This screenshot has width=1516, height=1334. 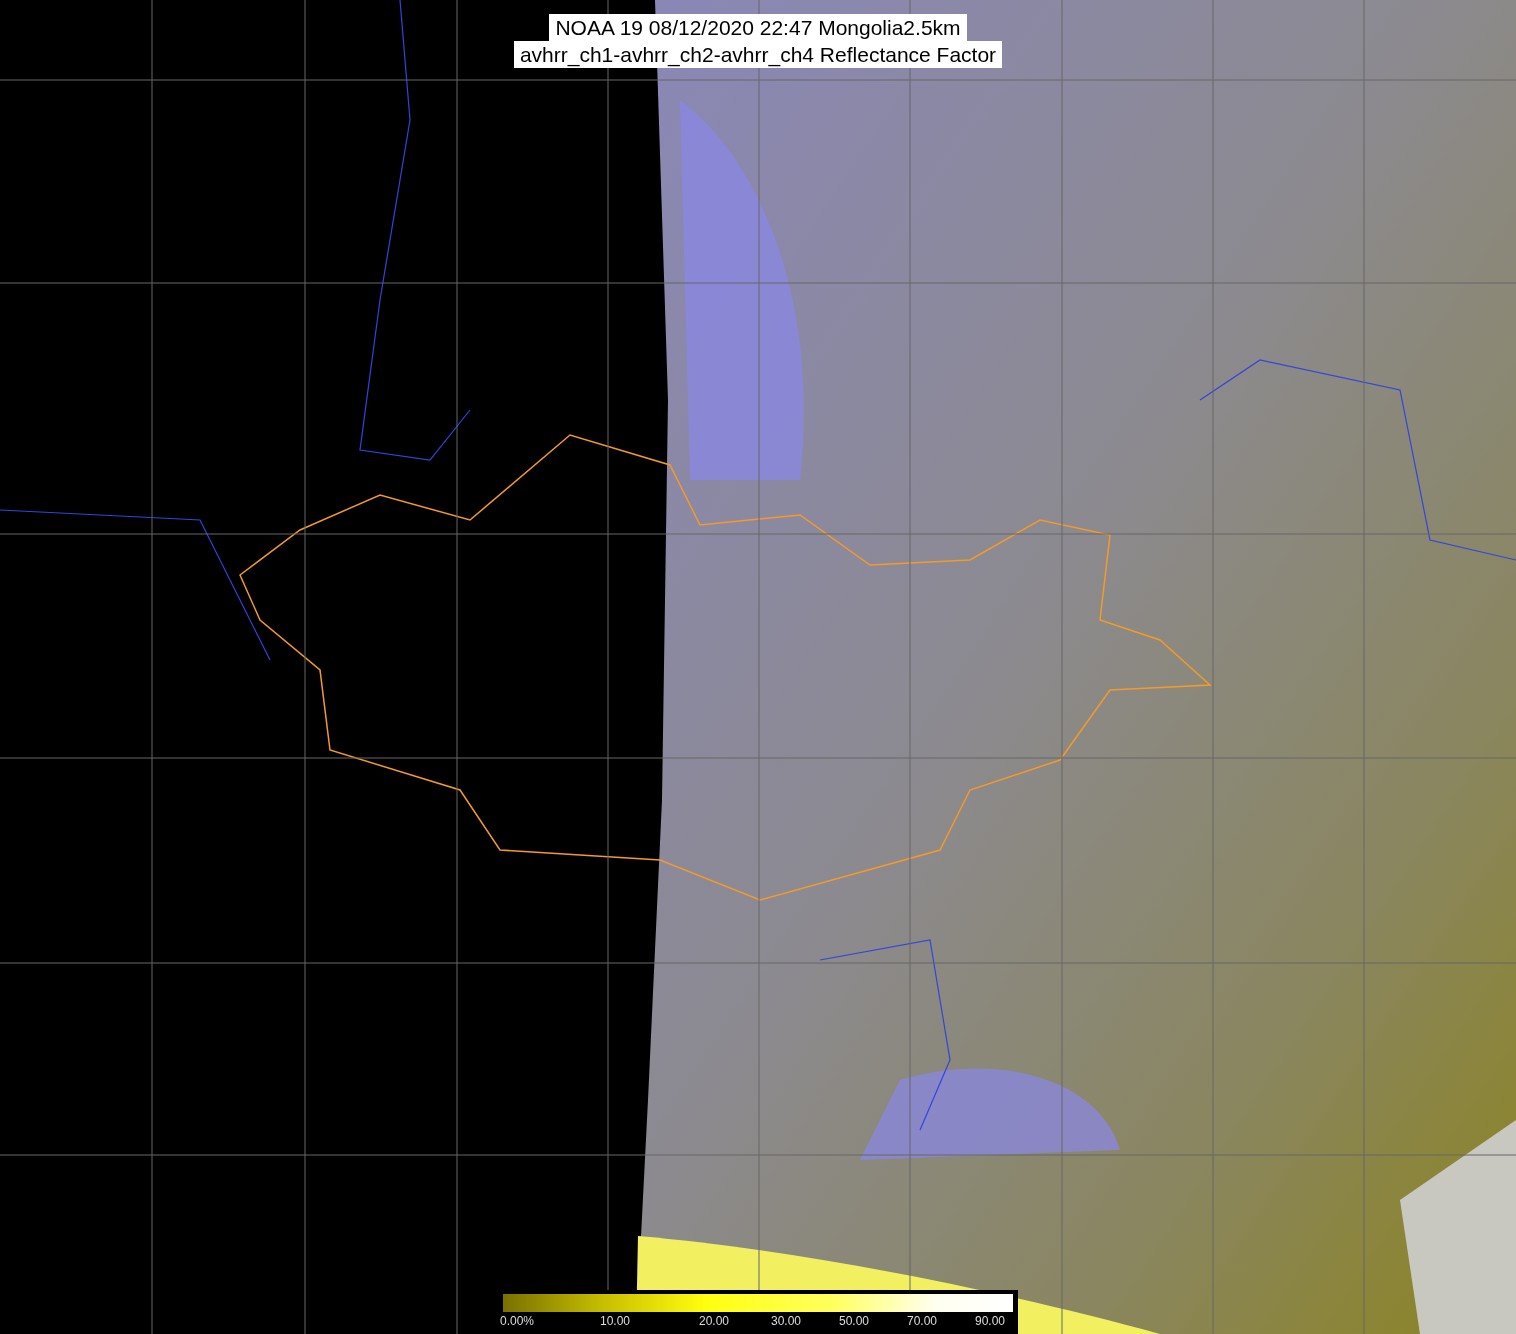 I want to click on image-title: NOAA 19 08/12/2020 22:47 Mongolia2.5km, so click(x=758, y=27).